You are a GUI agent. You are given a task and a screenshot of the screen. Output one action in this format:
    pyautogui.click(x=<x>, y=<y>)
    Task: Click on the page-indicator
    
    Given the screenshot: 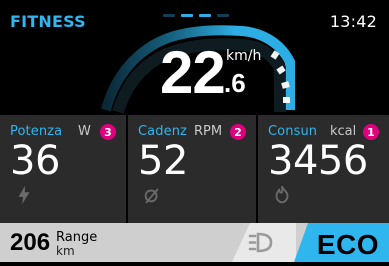 What is the action you would take?
    pyautogui.click(x=196, y=15)
    